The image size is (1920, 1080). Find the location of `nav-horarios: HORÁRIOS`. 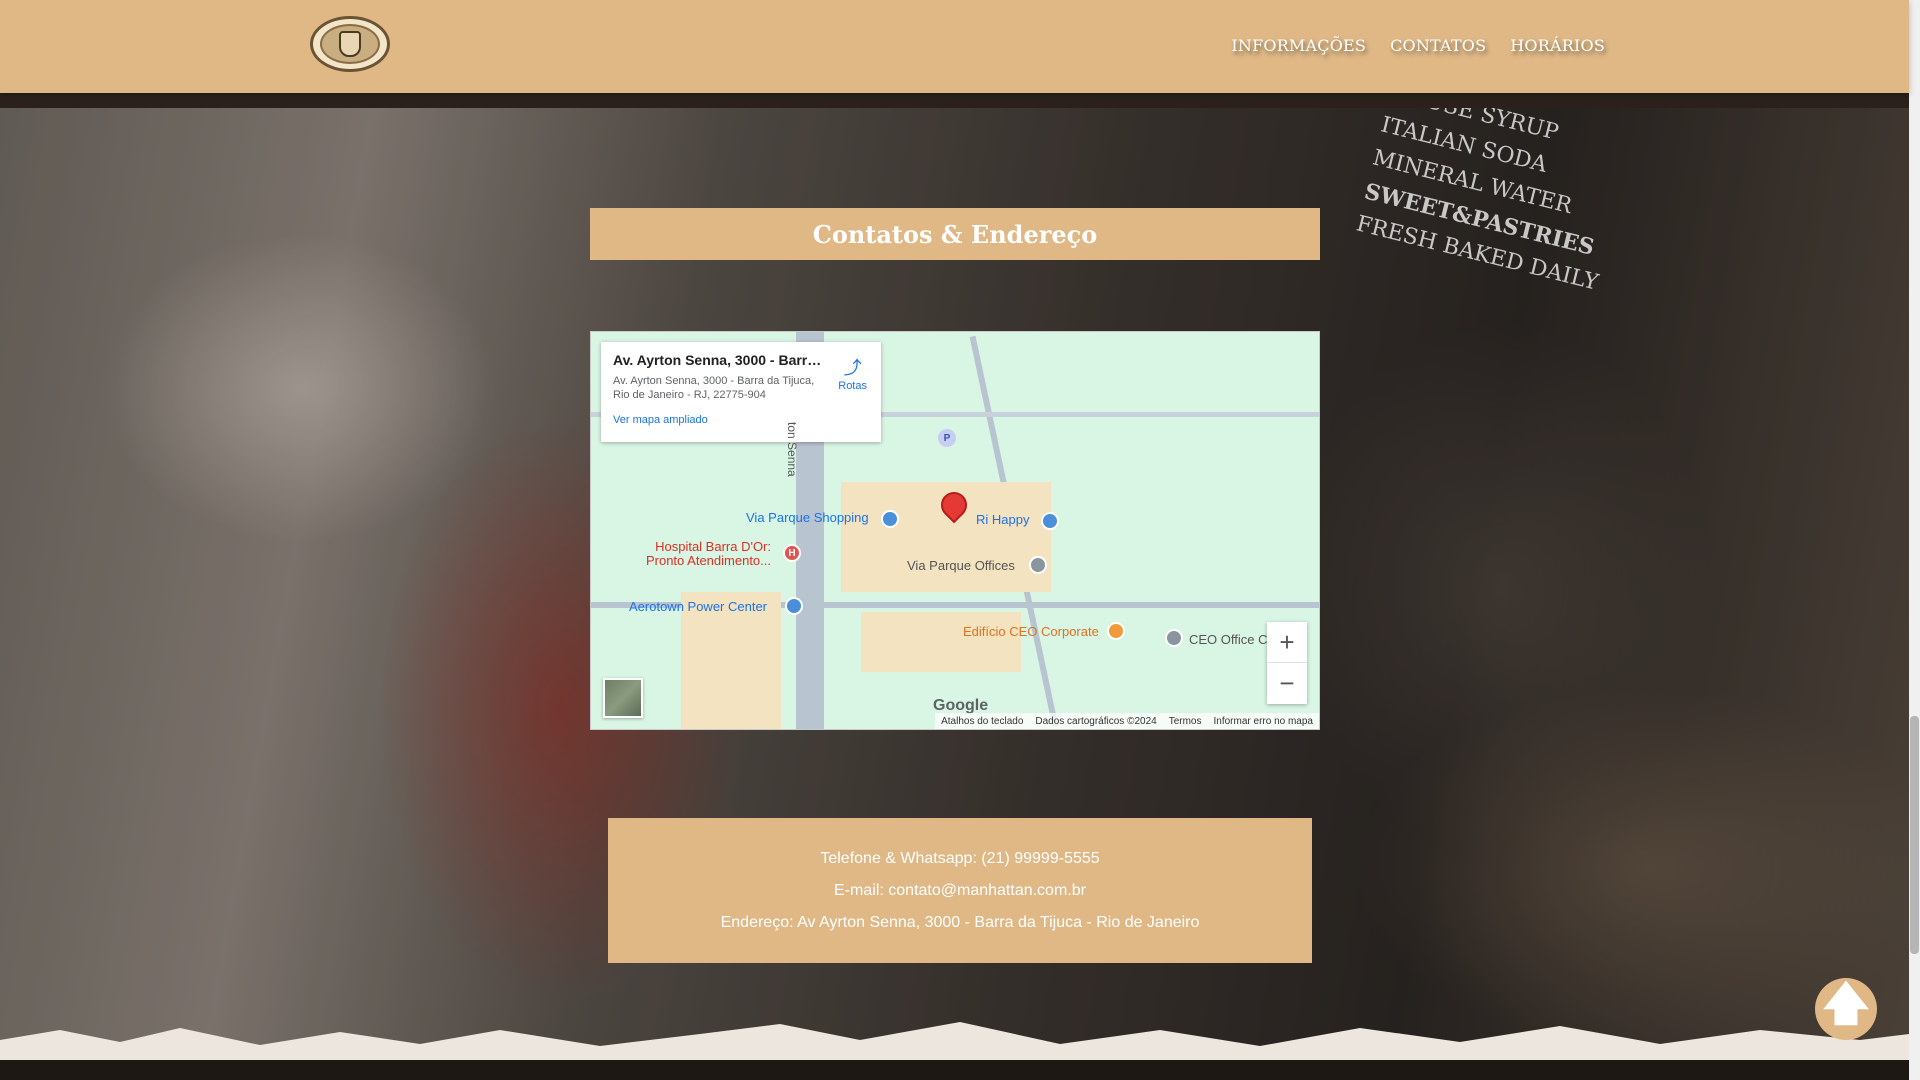

nav-horarios: HORÁRIOS is located at coordinates (1557, 45).